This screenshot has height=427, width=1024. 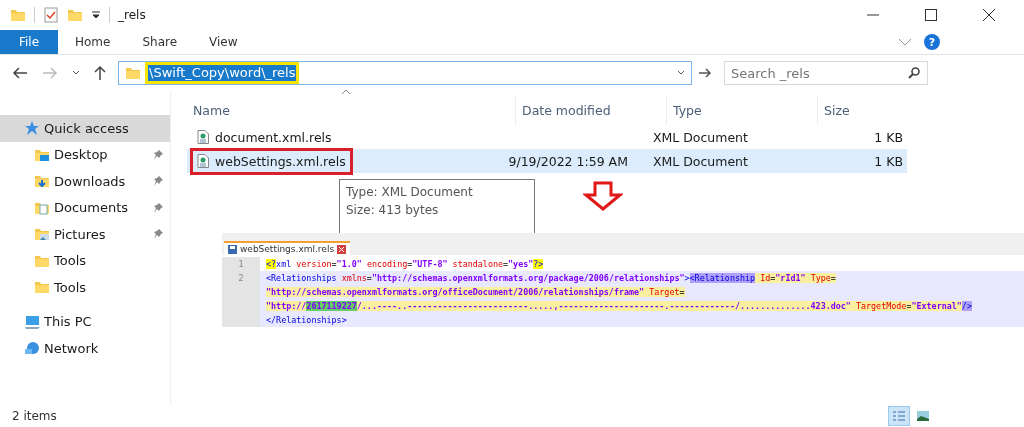 I want to click on code-text: "1.0", so click(x=349, y=264).